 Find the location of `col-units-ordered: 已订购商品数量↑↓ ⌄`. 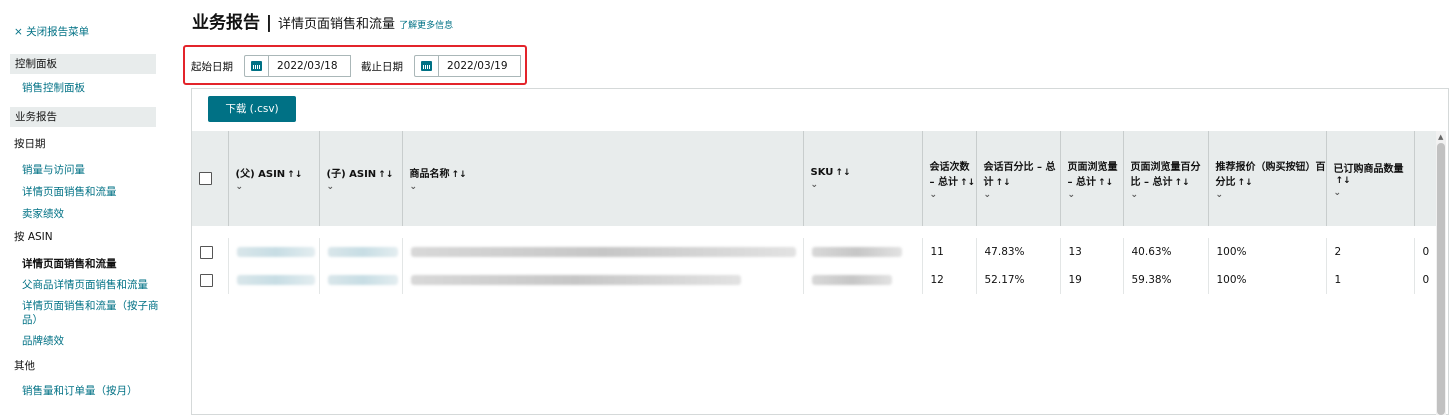

col-units-ordered: 已订购商品数量↑↓ ⌄ is located at coordinates (1370, 178).